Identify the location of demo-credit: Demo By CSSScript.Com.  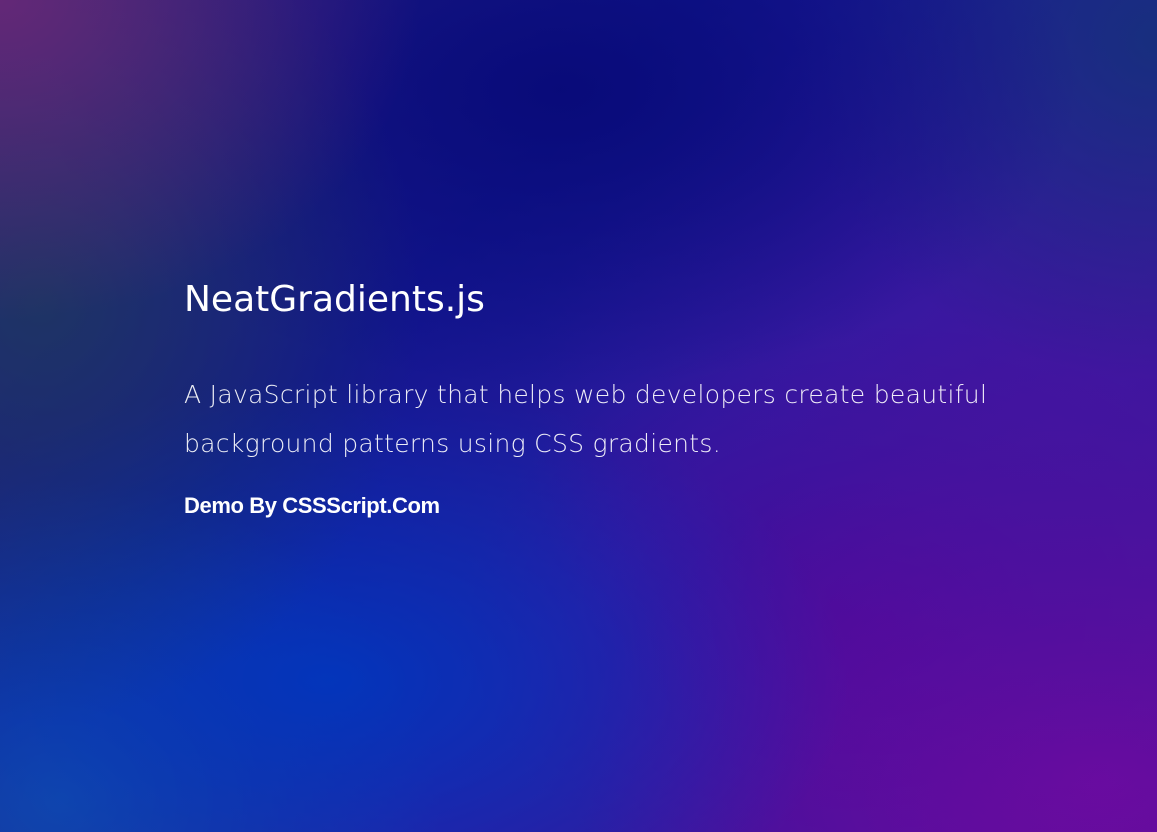
(312, 505).